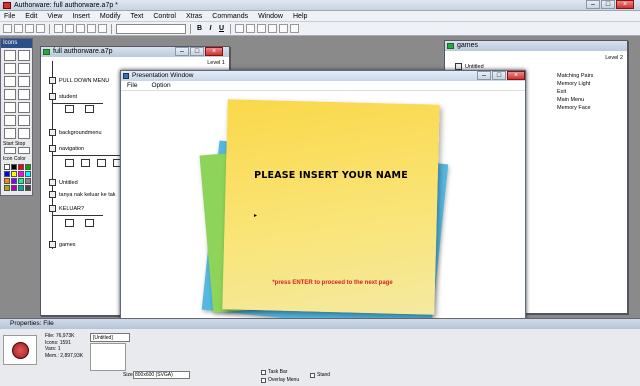  What do you see at coordinates (82, 194) in the screenshot?
I see `flow-item: tanya nak keluar ke tak` at bounding box center [82, 194].